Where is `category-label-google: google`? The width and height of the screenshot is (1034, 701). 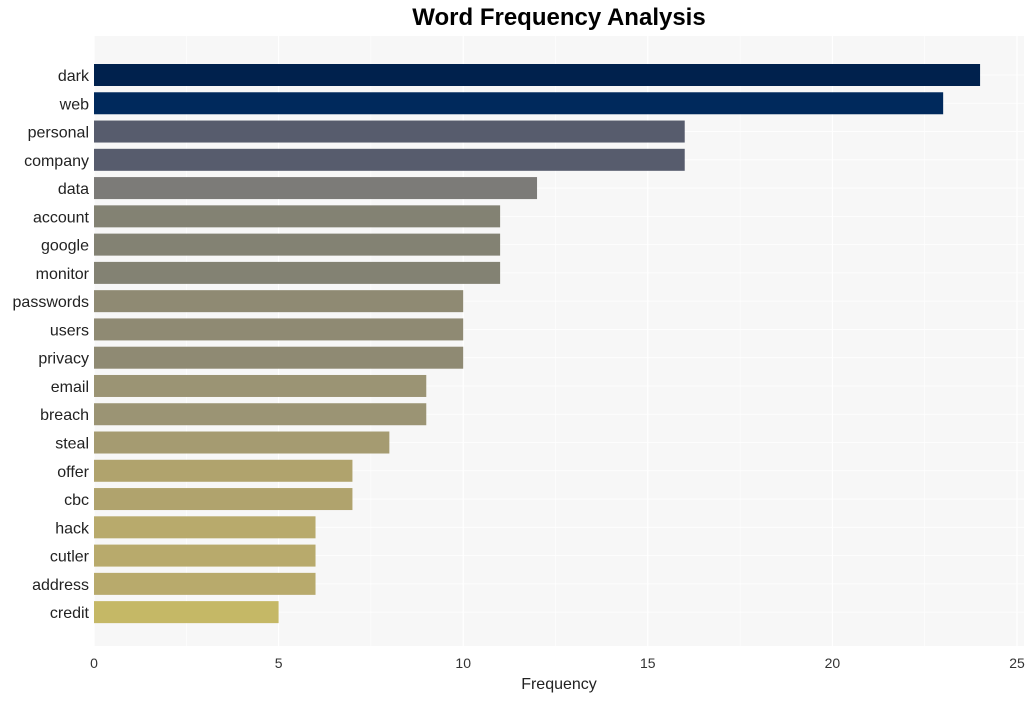 category-label-google: google is located at coordinates (65, 246).